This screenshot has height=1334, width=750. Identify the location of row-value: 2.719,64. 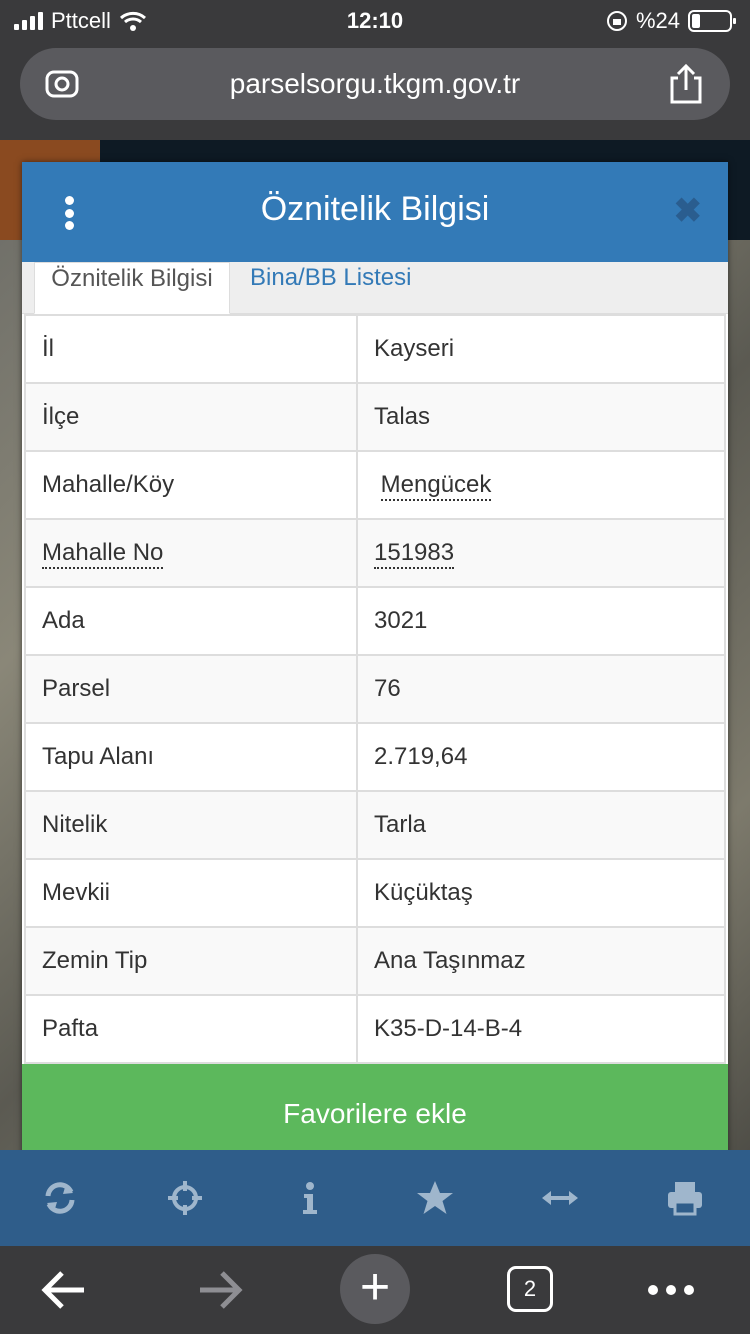
(541, 757).